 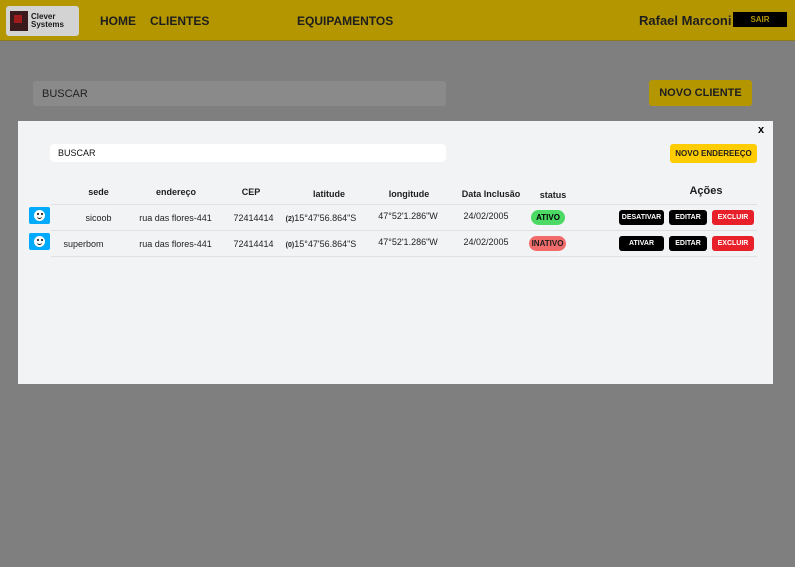 I want to click on row-index: (2), so click(x=290, y=219).